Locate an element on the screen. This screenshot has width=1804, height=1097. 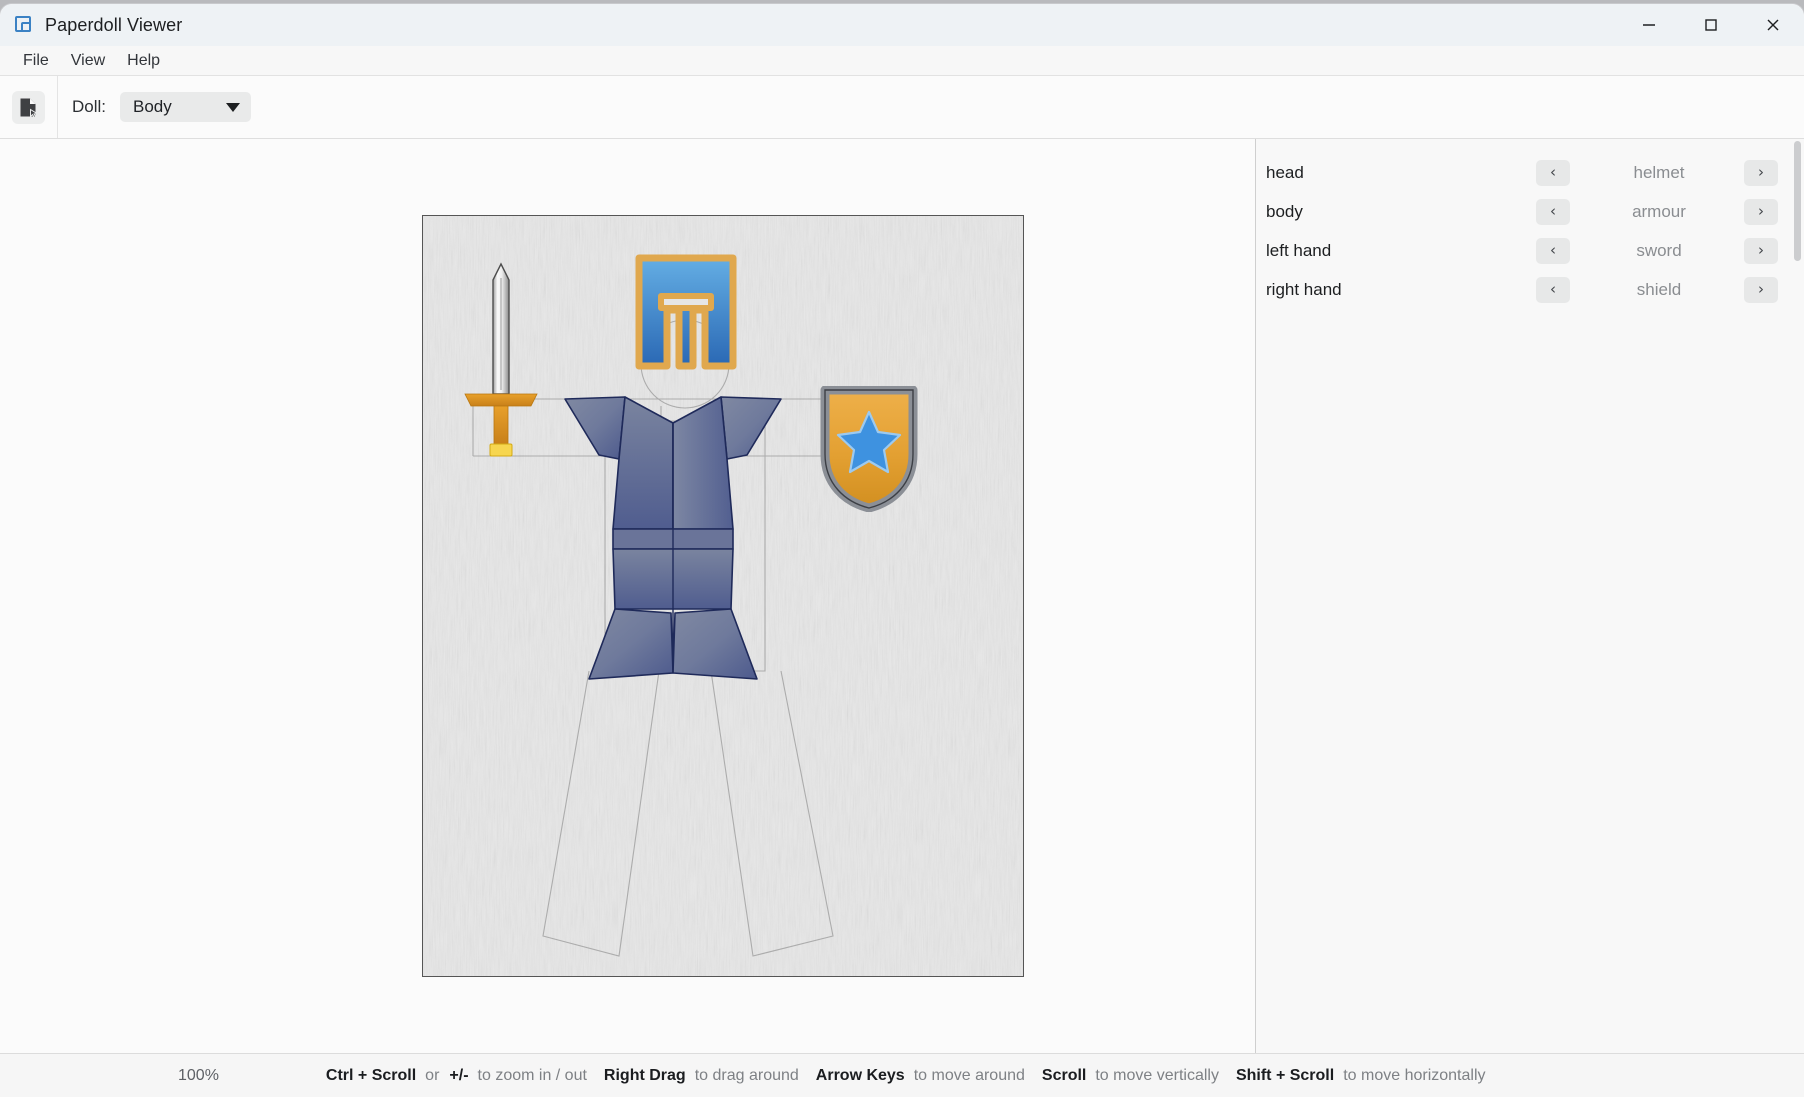
open-document-icon is located at coordinates (29, 108).